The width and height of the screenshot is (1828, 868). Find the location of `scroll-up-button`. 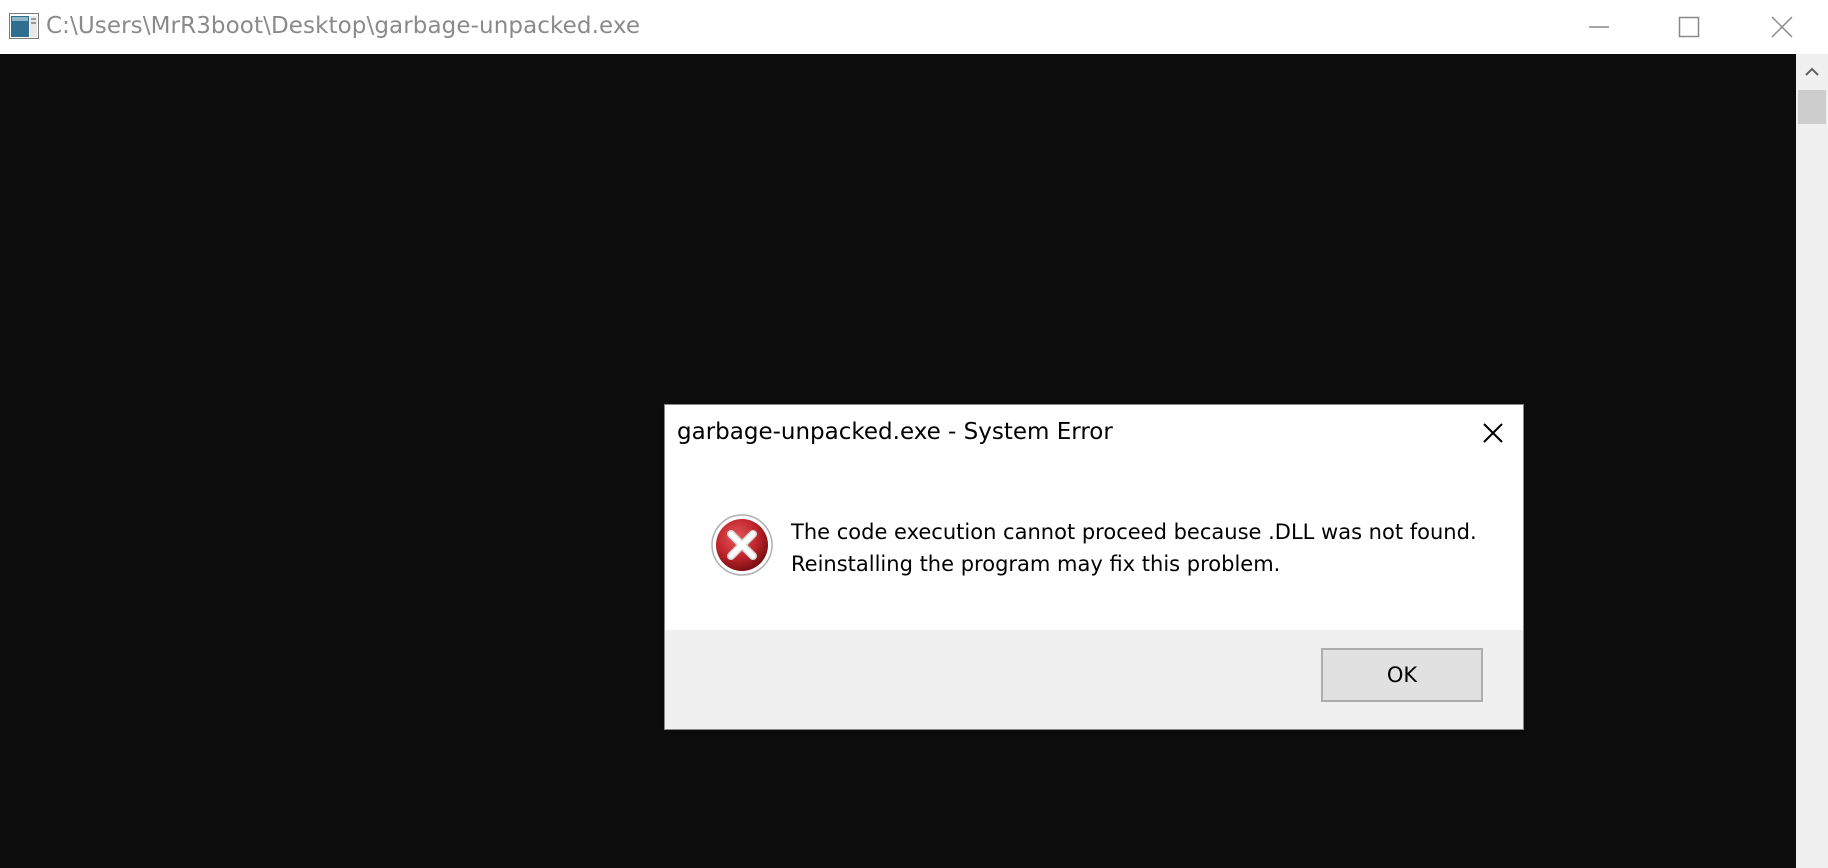

scroll-up-button is located at coordinates (1812, 71).